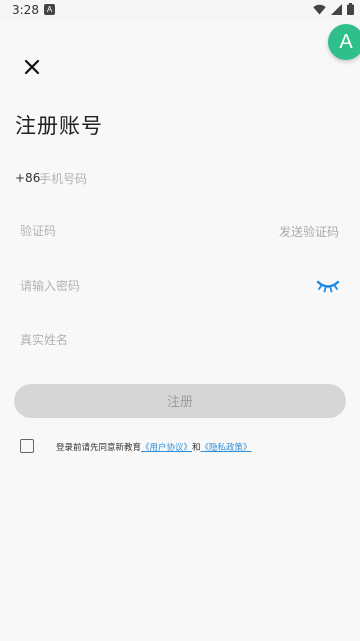 Image resolution: width=360 pixels, height=641 pixels. I want to click on send-code-button: 发送验证码, so click(309, 231).